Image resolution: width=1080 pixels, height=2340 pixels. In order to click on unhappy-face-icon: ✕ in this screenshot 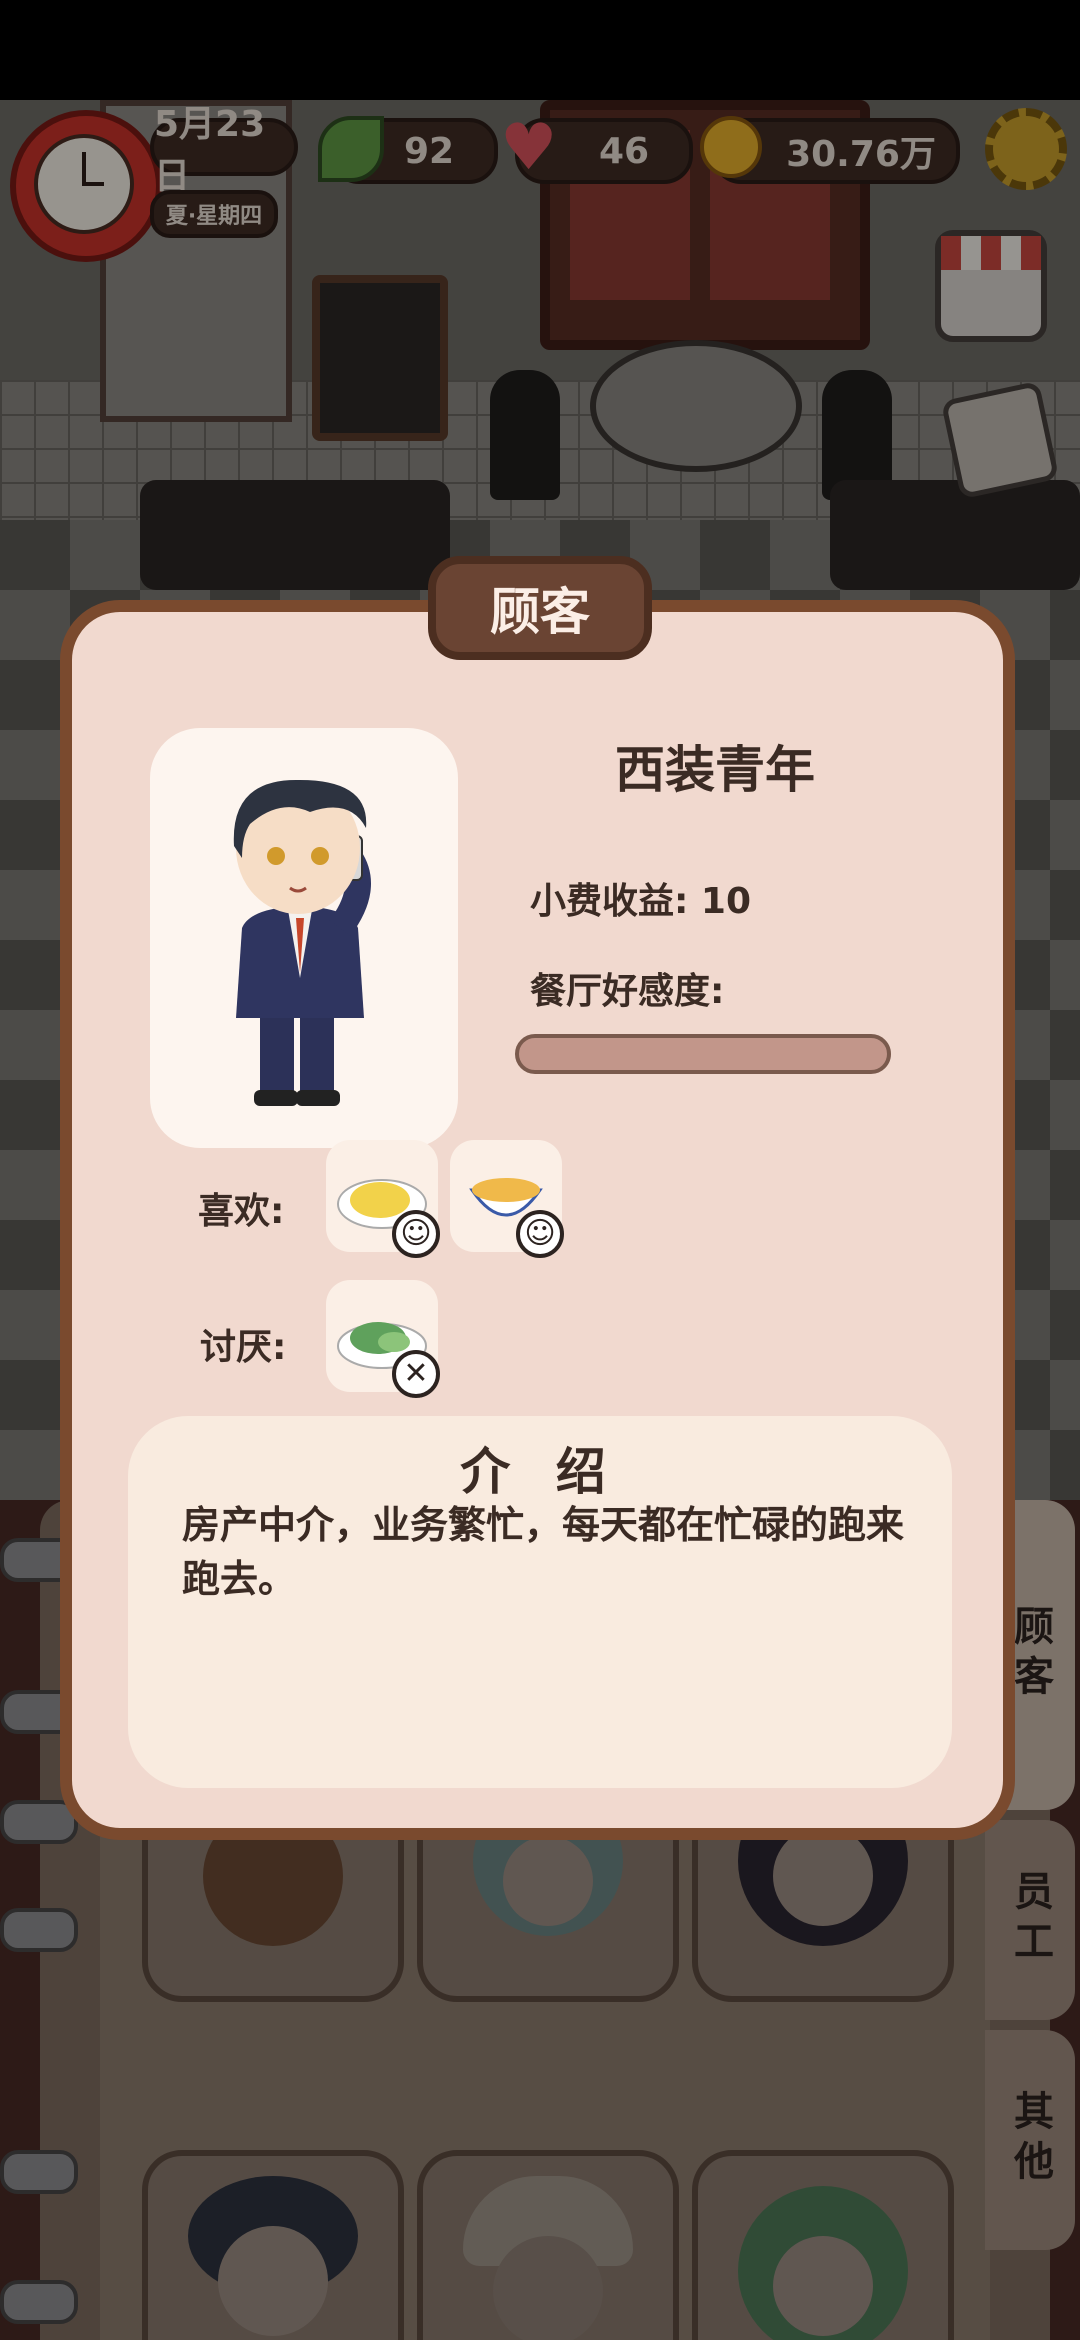, I will do `click(416, 1374)`.